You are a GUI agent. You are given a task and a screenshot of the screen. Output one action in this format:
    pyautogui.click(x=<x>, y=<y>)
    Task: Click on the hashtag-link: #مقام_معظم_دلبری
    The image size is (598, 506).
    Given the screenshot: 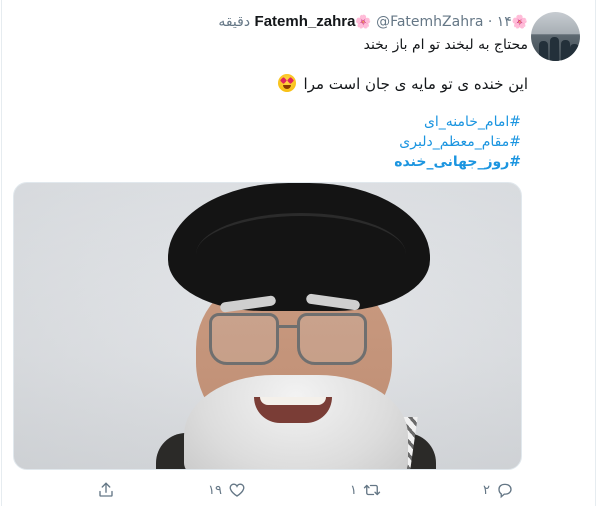 What is the action you would take?
    pyautogui.click(x=460, y=142)
    